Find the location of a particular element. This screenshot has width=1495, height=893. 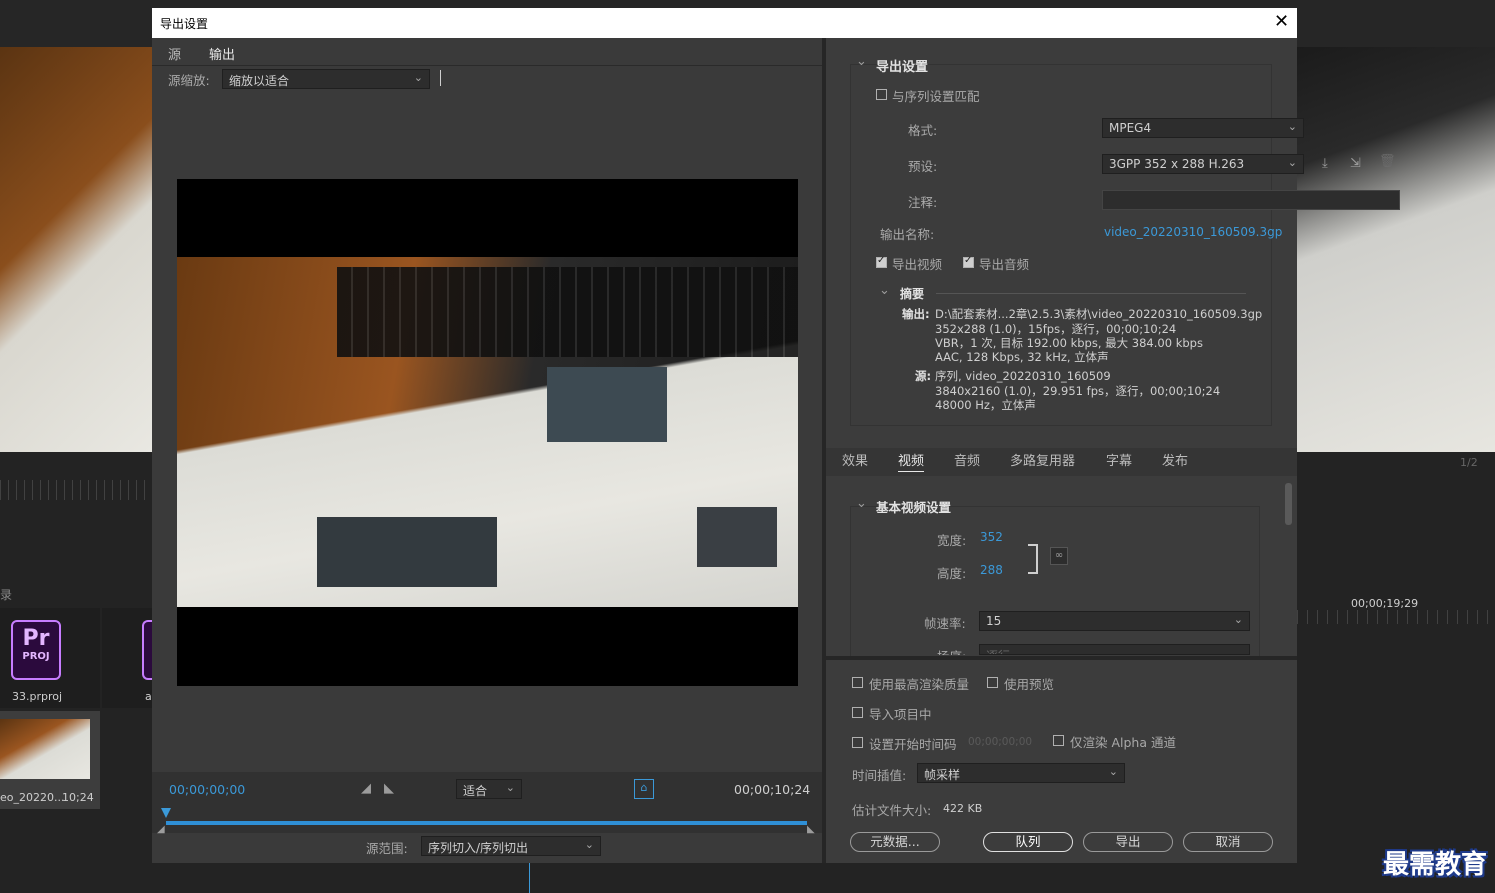

tab-output: 输出 is located at coordinates (222, 55).